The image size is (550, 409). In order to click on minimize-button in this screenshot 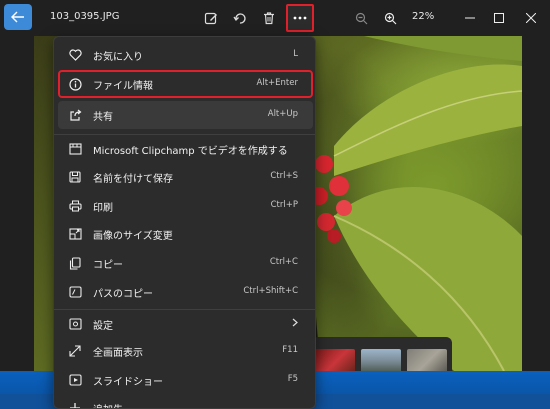, I will do `click(470, 18)`.